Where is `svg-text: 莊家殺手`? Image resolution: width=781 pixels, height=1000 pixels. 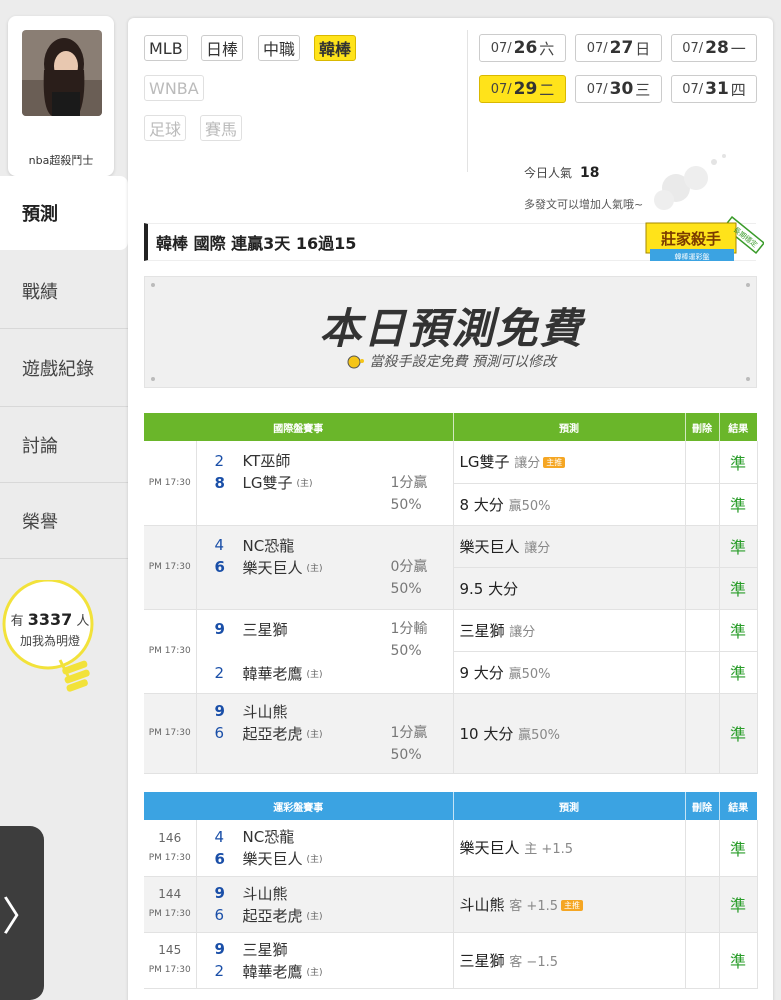 svg-text: 莊家殺手 is located at coordinates (691, 239).